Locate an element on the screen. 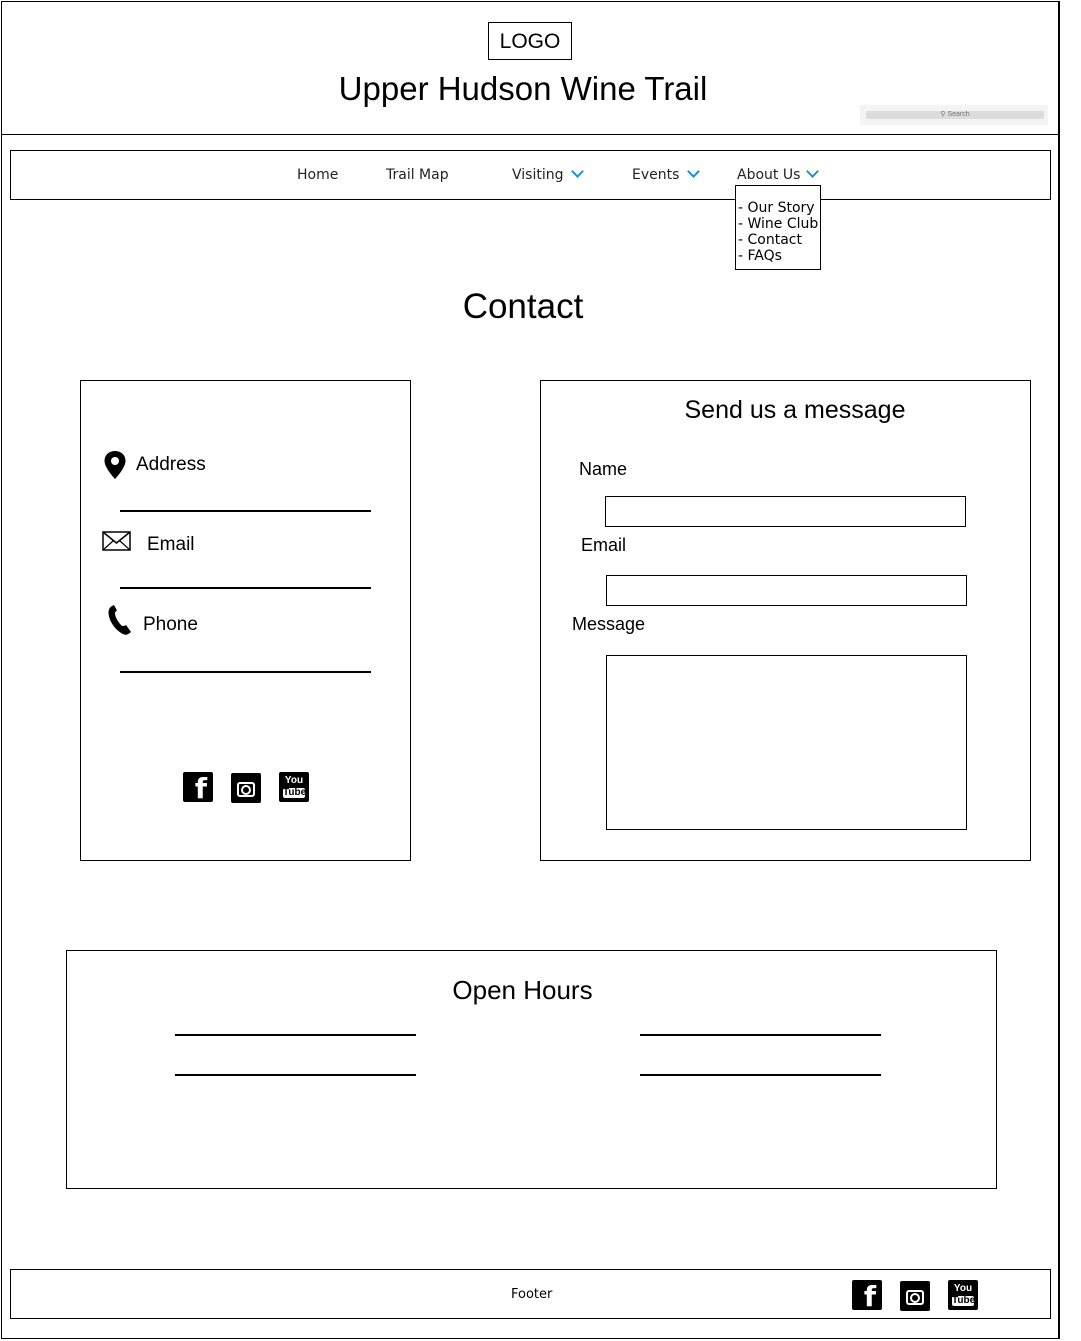 This screenshot has width=1081, height=1341. phone-line is located at coordinates (245, 672).